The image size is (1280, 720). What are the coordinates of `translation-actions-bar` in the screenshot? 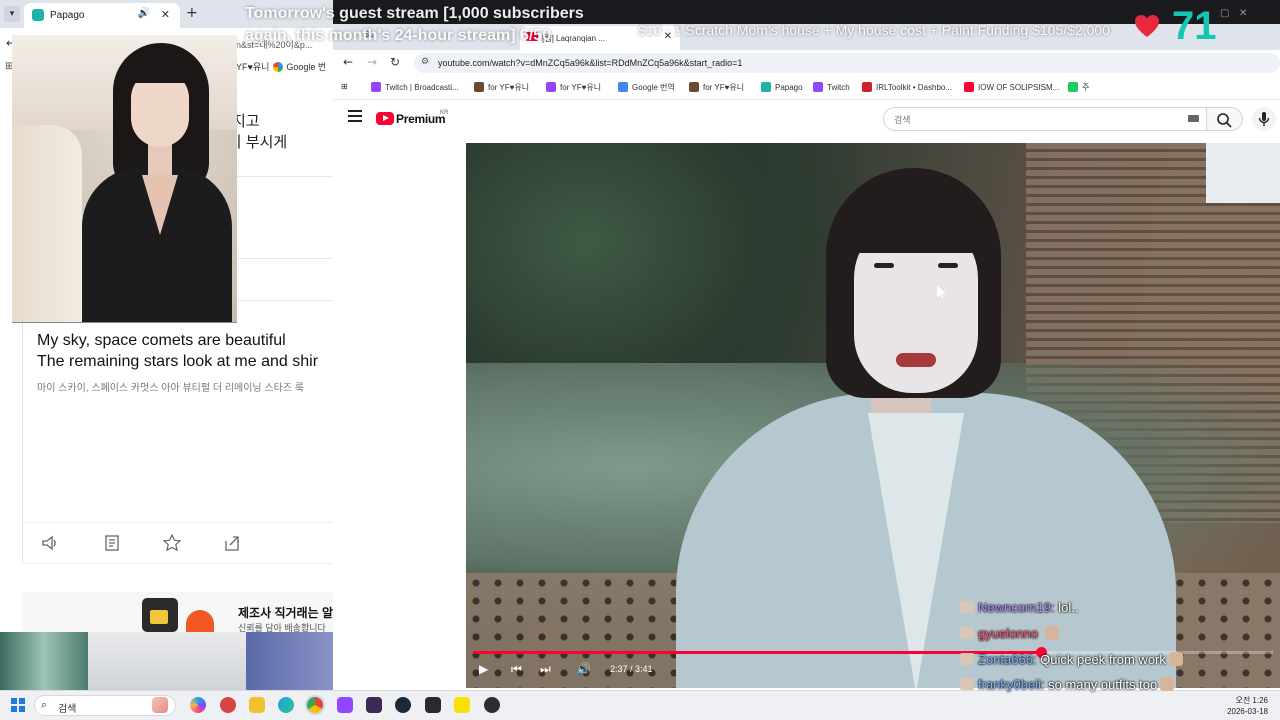 It's located at (177, 543).